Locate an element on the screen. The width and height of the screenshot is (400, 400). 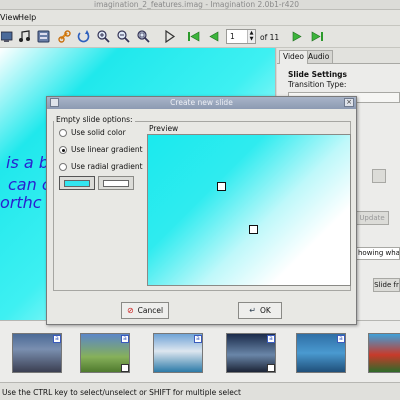
radio-solid-color-icon is located at coordinates (63, 132).